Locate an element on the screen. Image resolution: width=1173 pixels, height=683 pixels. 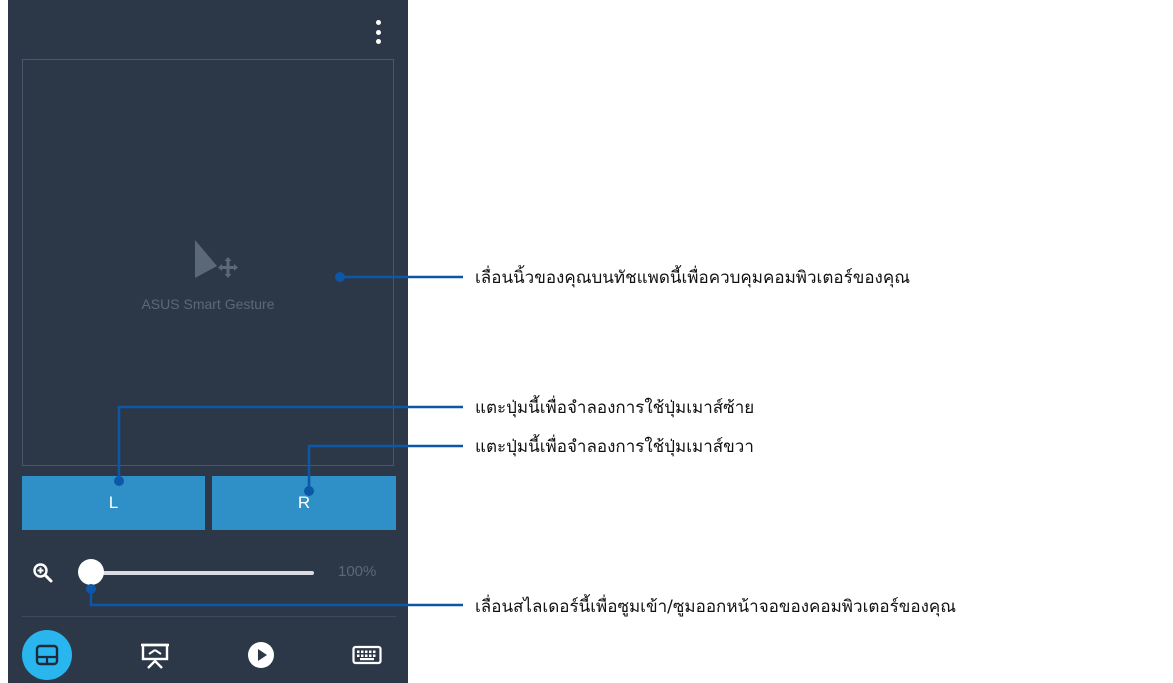
touchpad-label: ASUS Smart Gesture is located at coordinates (208, 304).